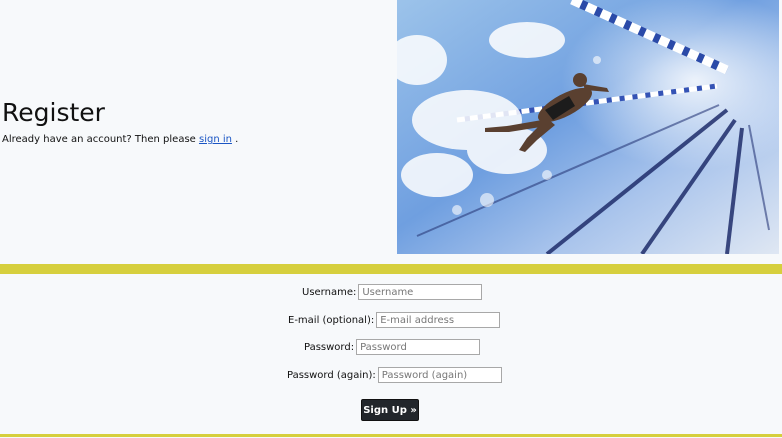 The height and width of the screenshot is (438, 782). What do you see at coordinates (100, 139) in the screenshot?
I see `signin-prompt-text: Already have an account? Then please` at bounding box center [100, 139].